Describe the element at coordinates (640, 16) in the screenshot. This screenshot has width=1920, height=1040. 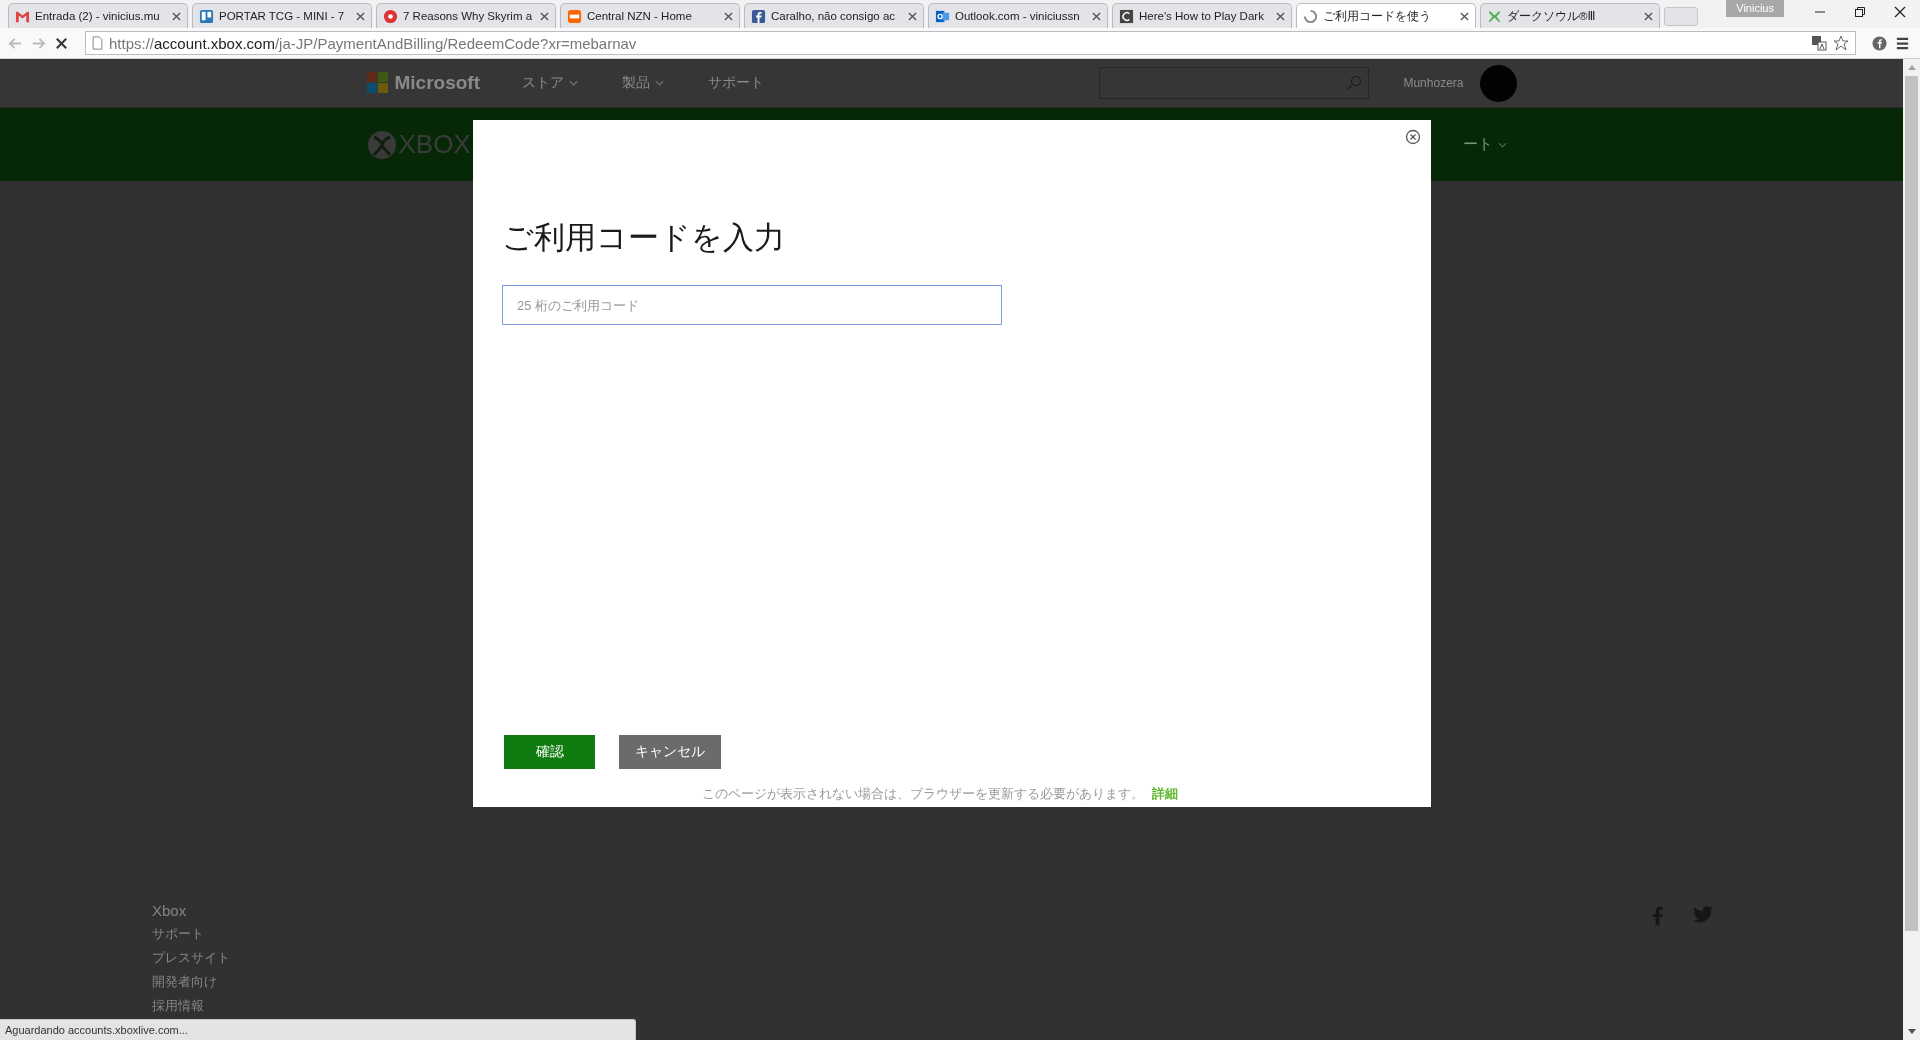
I see `tab-title: Central NZN - Home` at that location.